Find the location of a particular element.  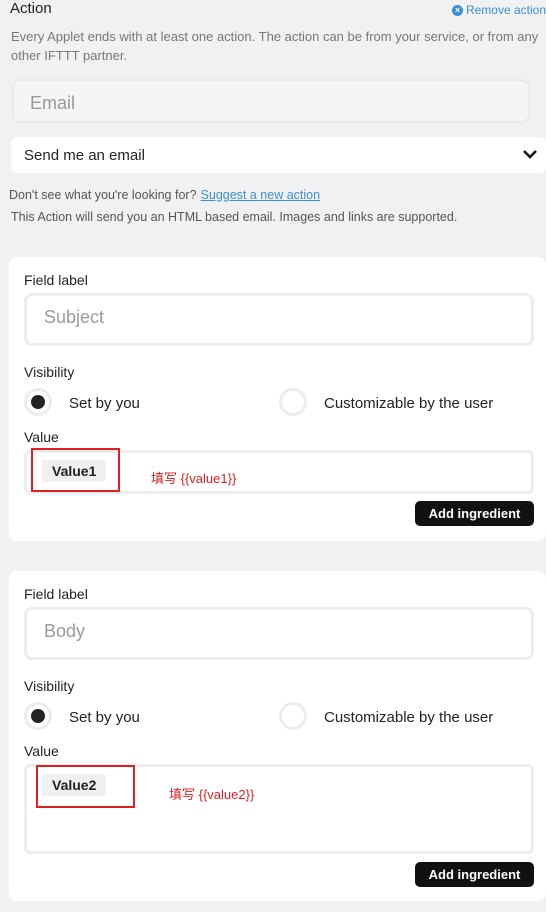

remove-icon: × is located at coordinates (457, 10).